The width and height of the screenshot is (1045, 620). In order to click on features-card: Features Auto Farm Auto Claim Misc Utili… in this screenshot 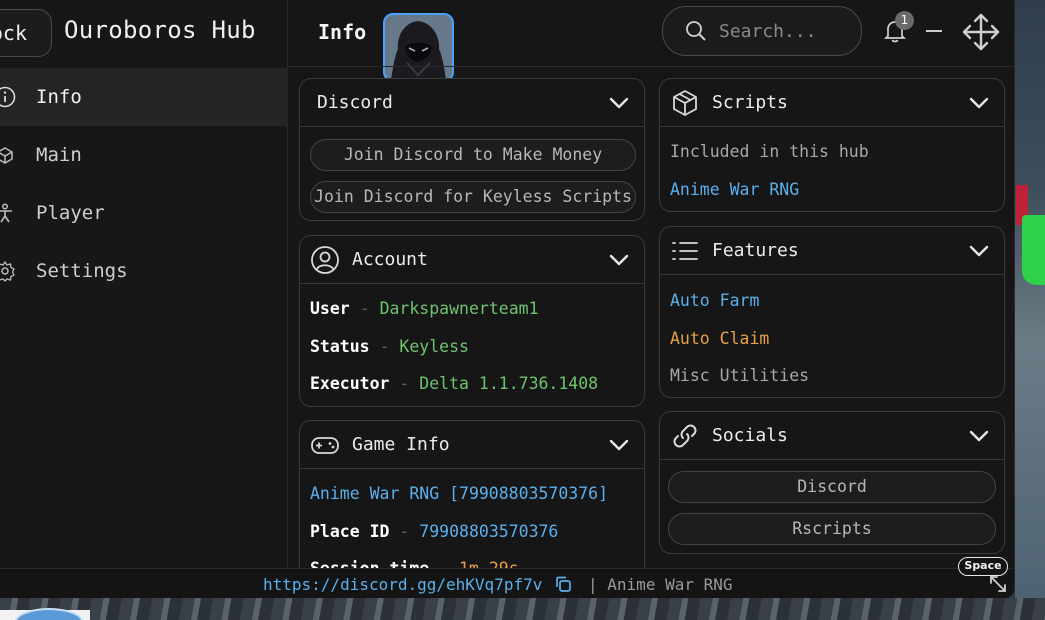, I will do `click(832, 312)`.